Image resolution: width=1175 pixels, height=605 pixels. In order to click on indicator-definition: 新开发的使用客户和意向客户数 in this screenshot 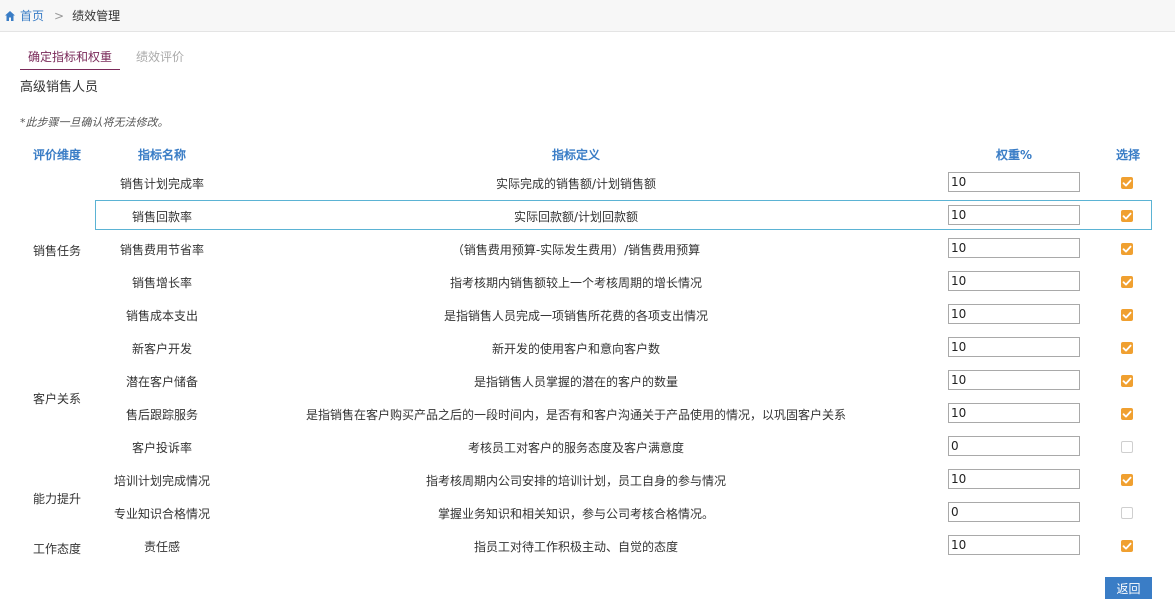, I will do `click(576, 349)`.